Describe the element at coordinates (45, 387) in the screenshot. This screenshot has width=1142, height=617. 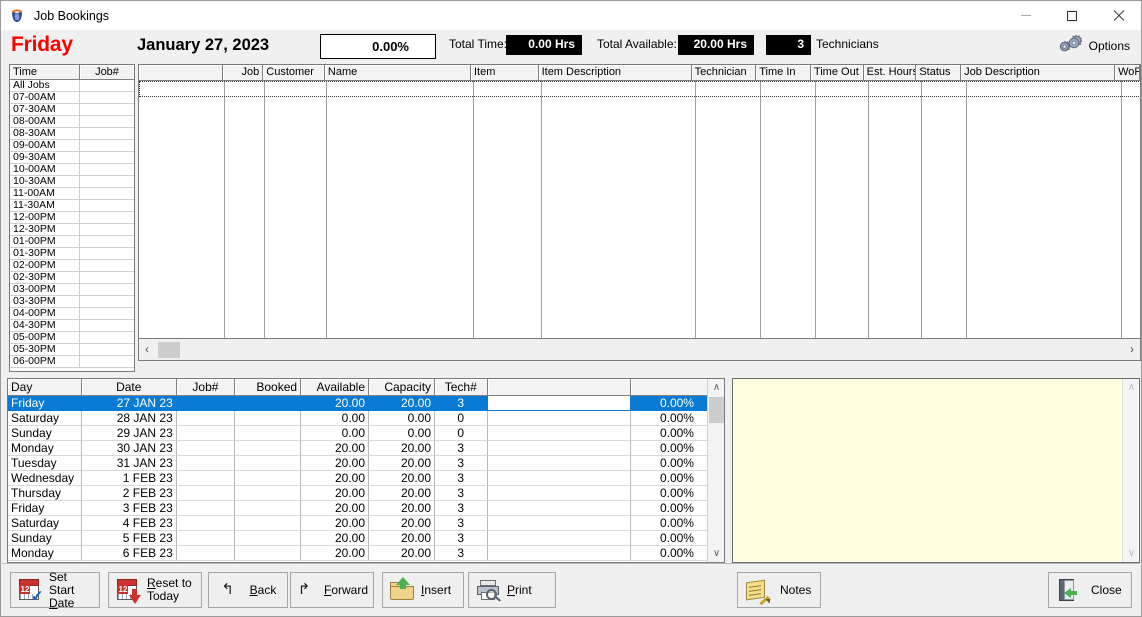
I see `col-header-day: Day` at that location.